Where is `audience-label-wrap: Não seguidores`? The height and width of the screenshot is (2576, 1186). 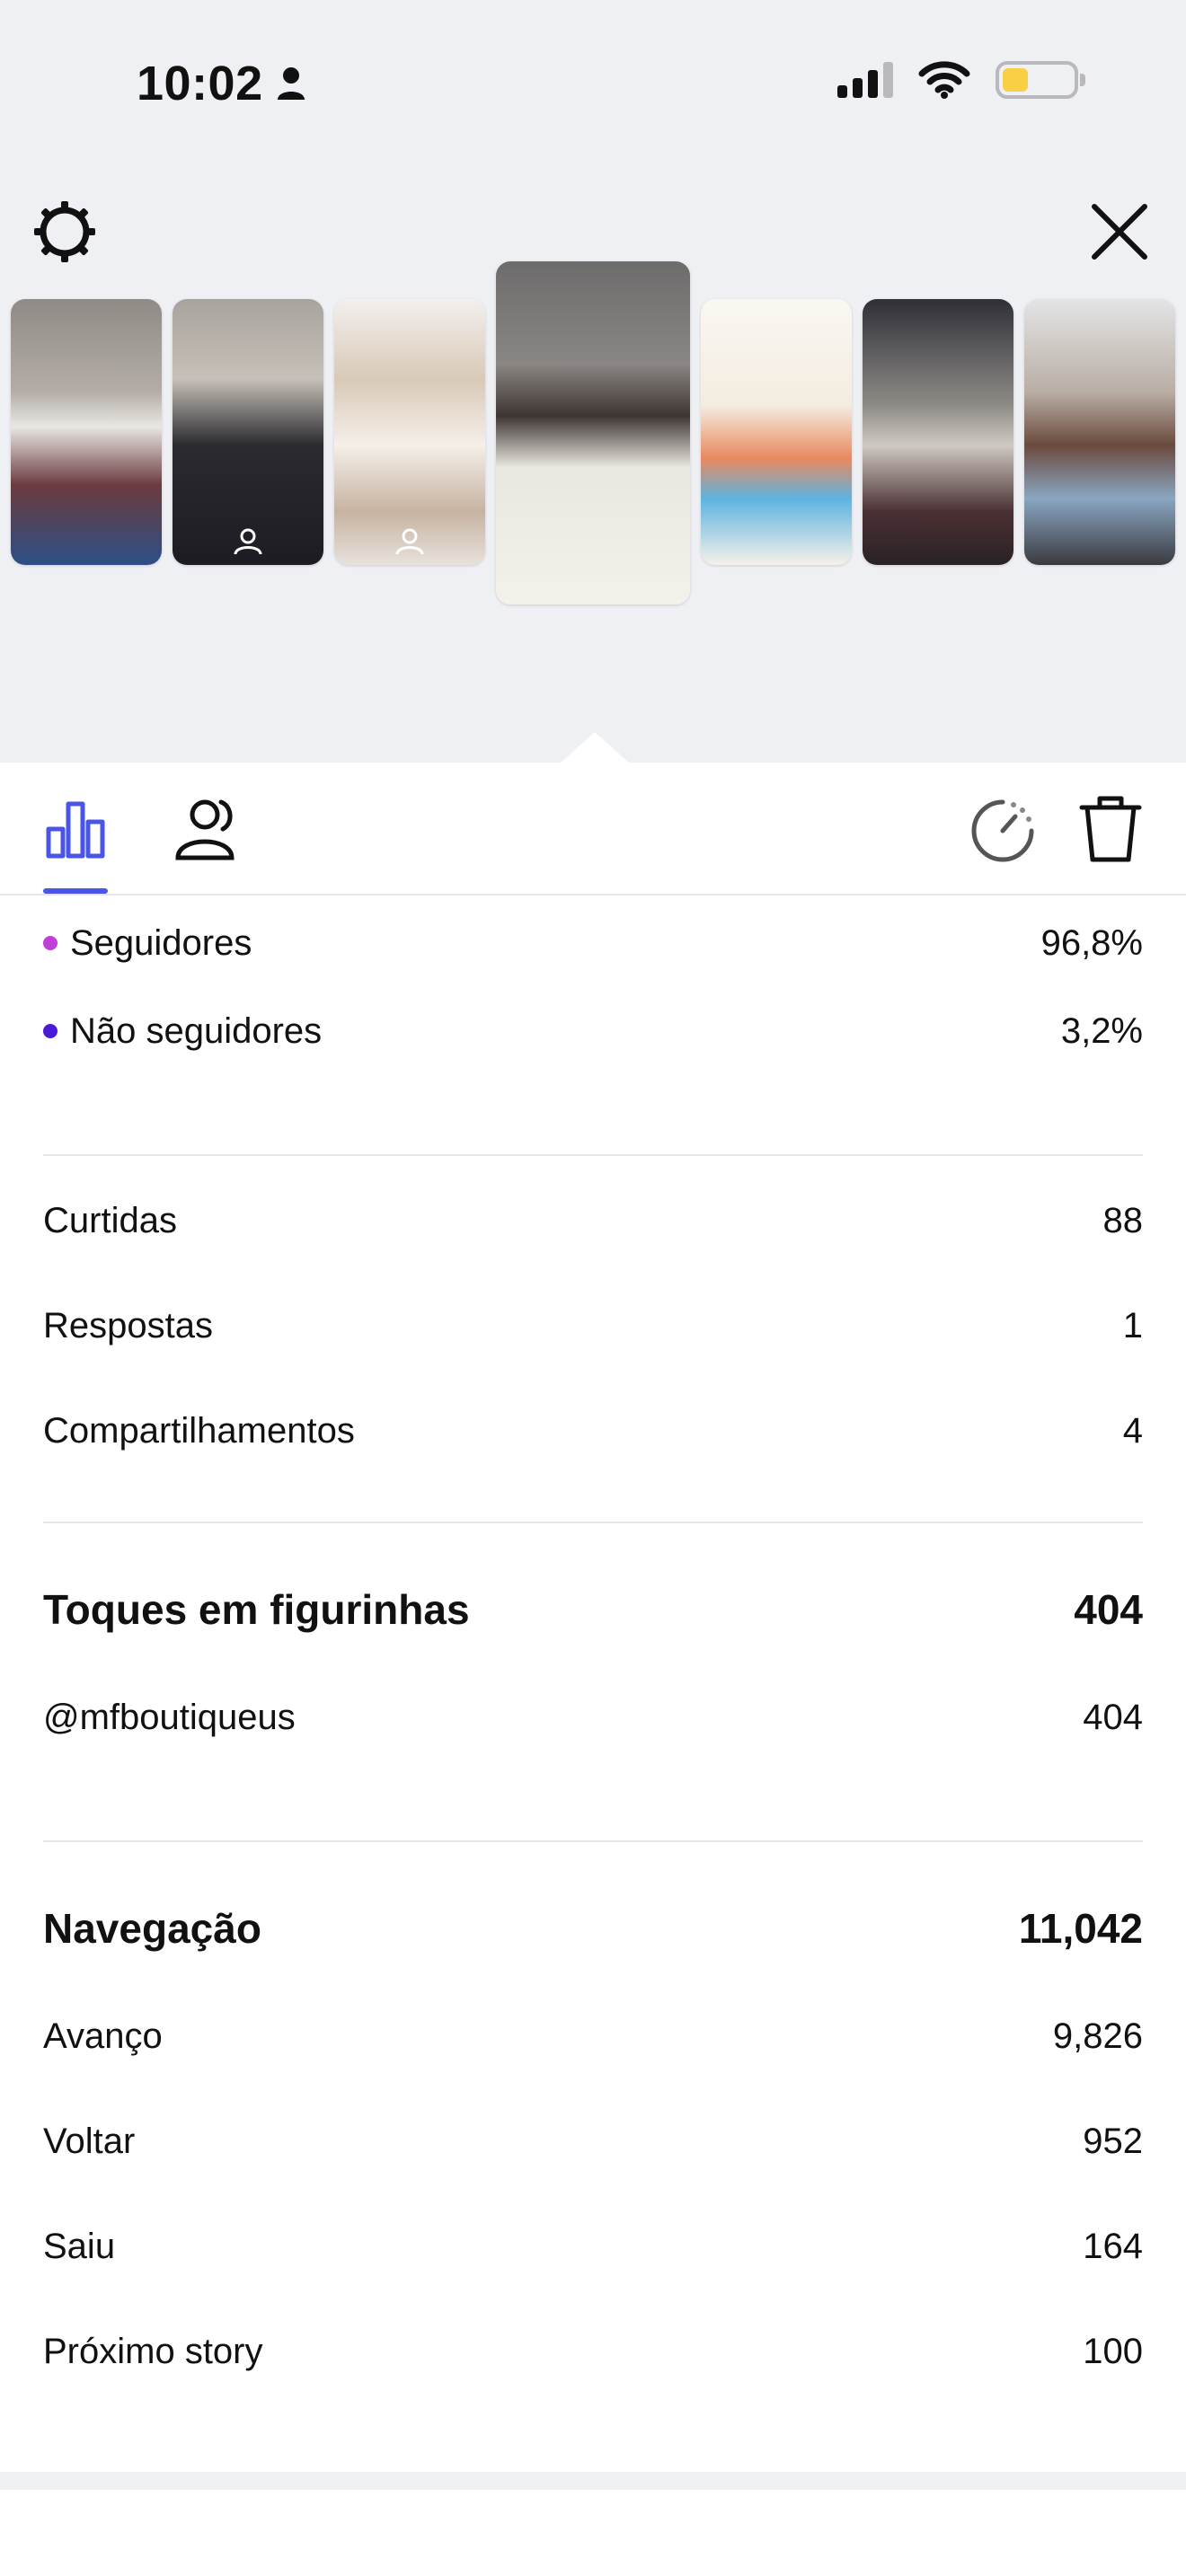
audience-label-wrap: Não seguidores is located at coordinates (182, 1031).